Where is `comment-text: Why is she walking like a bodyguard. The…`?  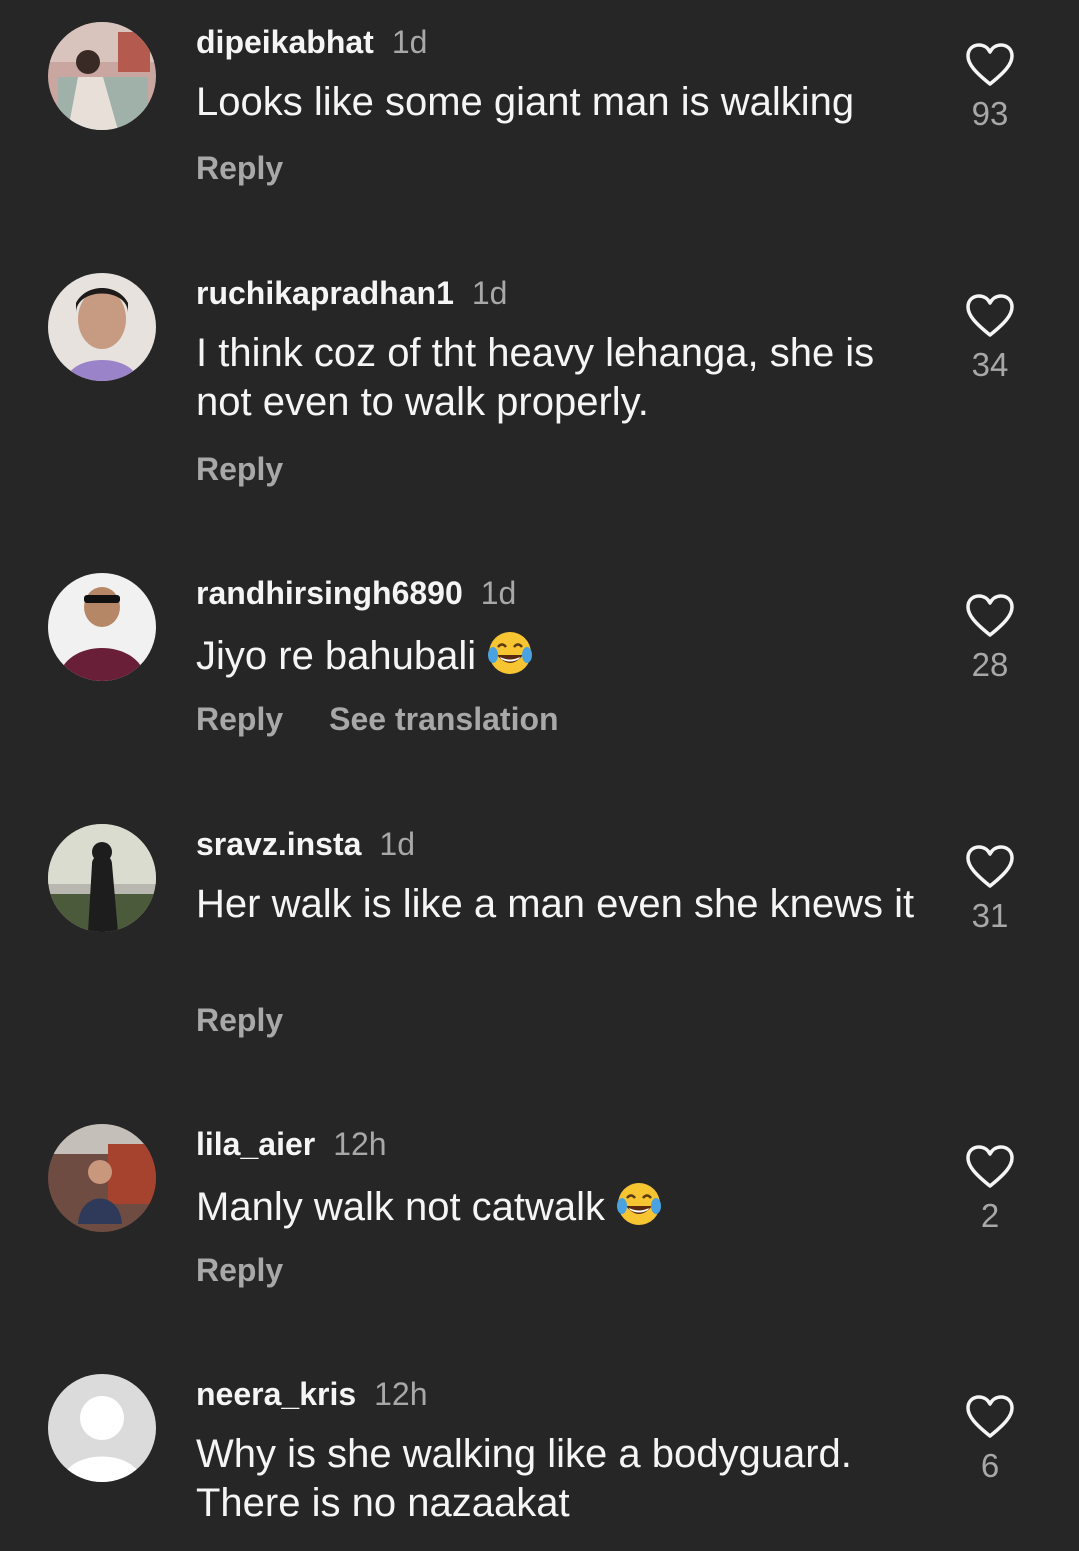
comment-text: Why is she walking like a bodyguard. The… is located at coordinates (524, 1478).